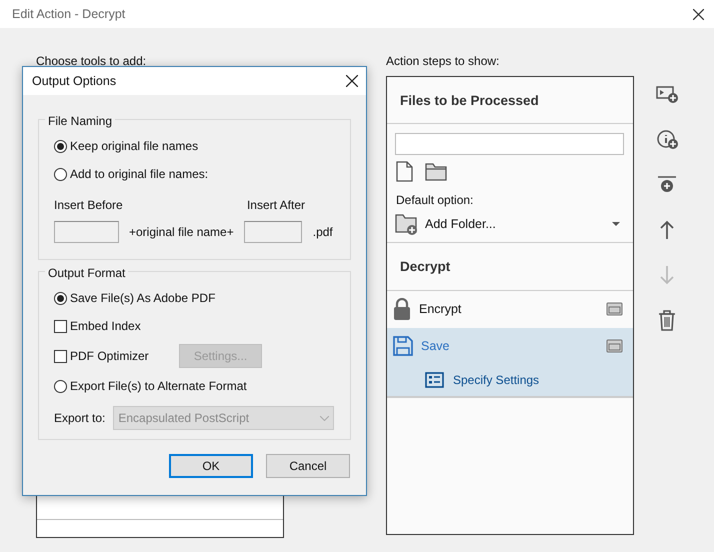 This screenshot has width=714, height=552. What do you see at coordinates (273, 232) in the screenshot?
I see `insert-after-field` at bounding box center [273, 232].